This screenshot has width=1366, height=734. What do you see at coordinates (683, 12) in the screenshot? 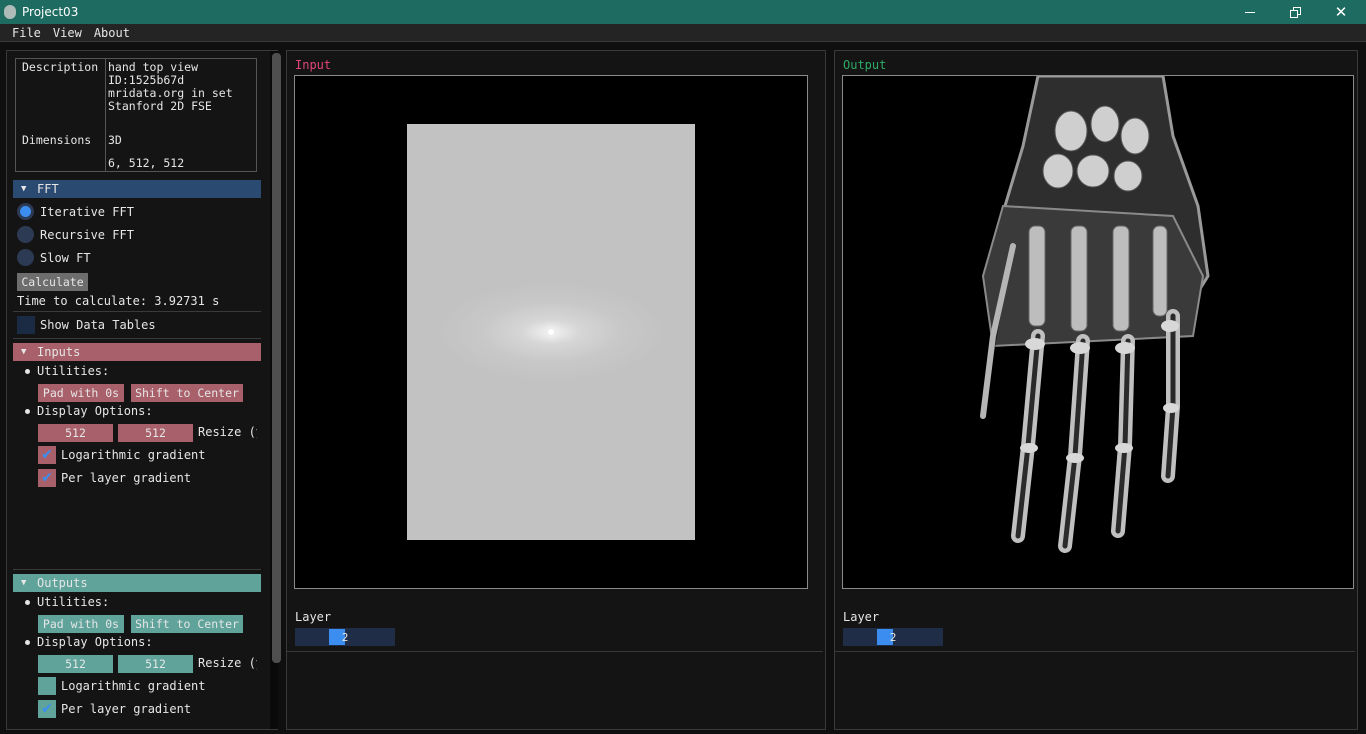
I see `title-bar: Project03 ✕` at bounding box center [683, 12].